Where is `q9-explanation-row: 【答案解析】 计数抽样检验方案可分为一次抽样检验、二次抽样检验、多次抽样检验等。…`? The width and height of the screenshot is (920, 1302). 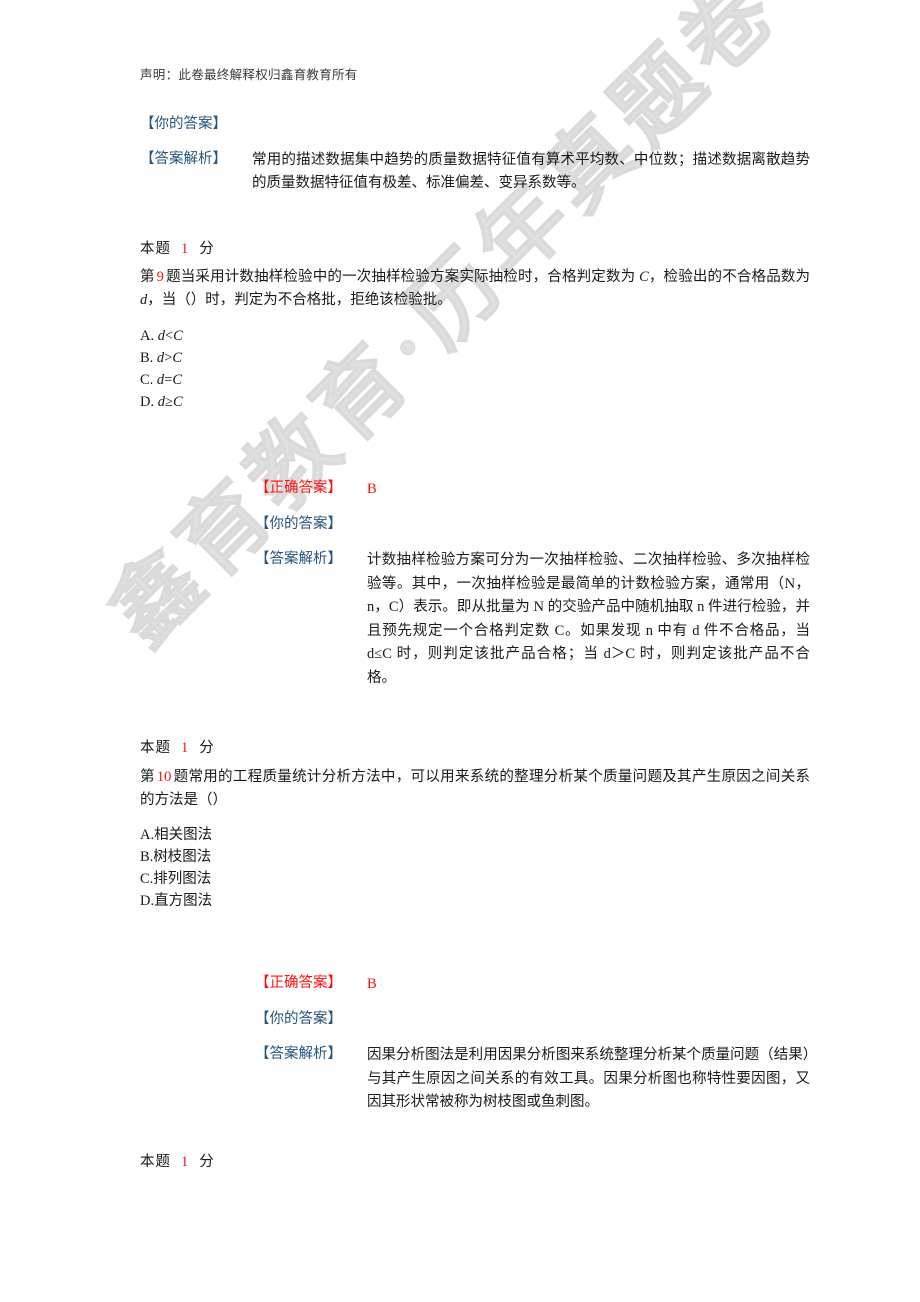 q9-explanation-row: 【答案解析】 计数抽样检验方案可分为一次抽样检验、二次抽样检验、多次抽样检验等。… is located at coordinates (532, 619).